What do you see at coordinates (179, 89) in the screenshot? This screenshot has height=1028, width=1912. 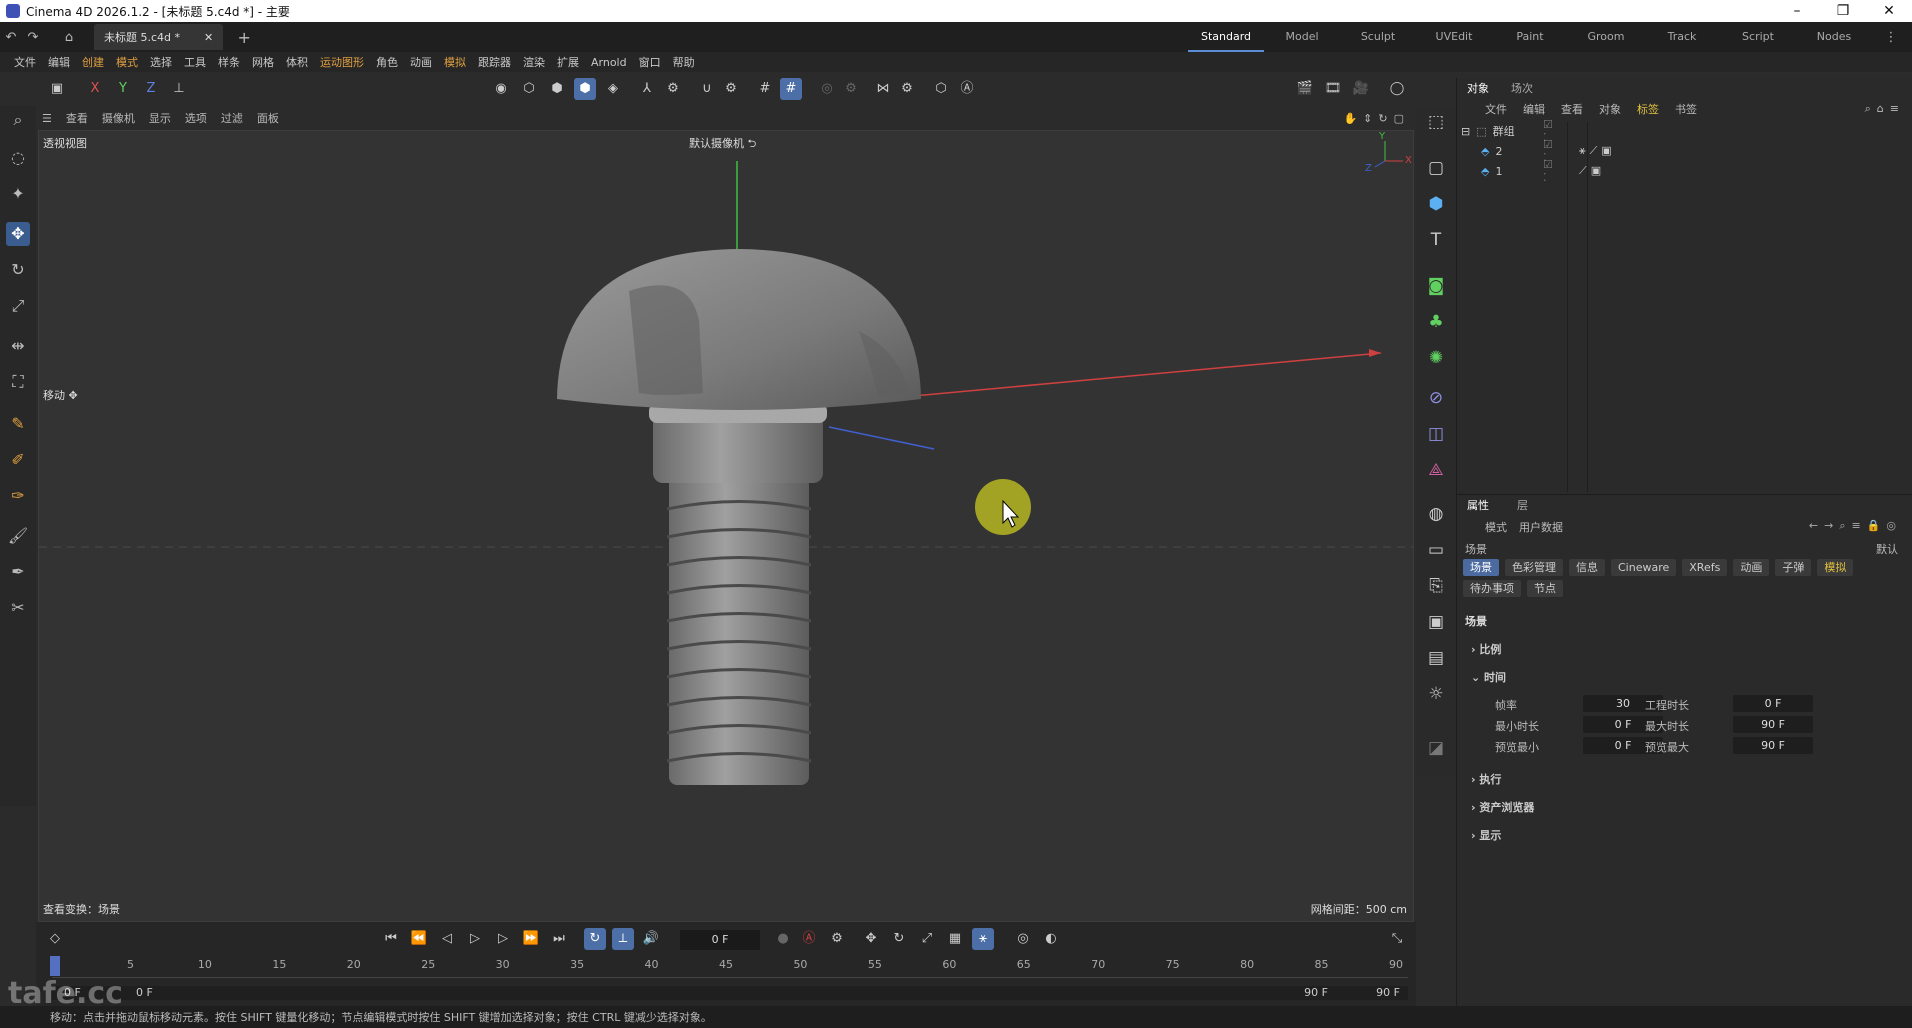 I see `coordinate-system-icon: ⊥` at bounding box center [179, 89].